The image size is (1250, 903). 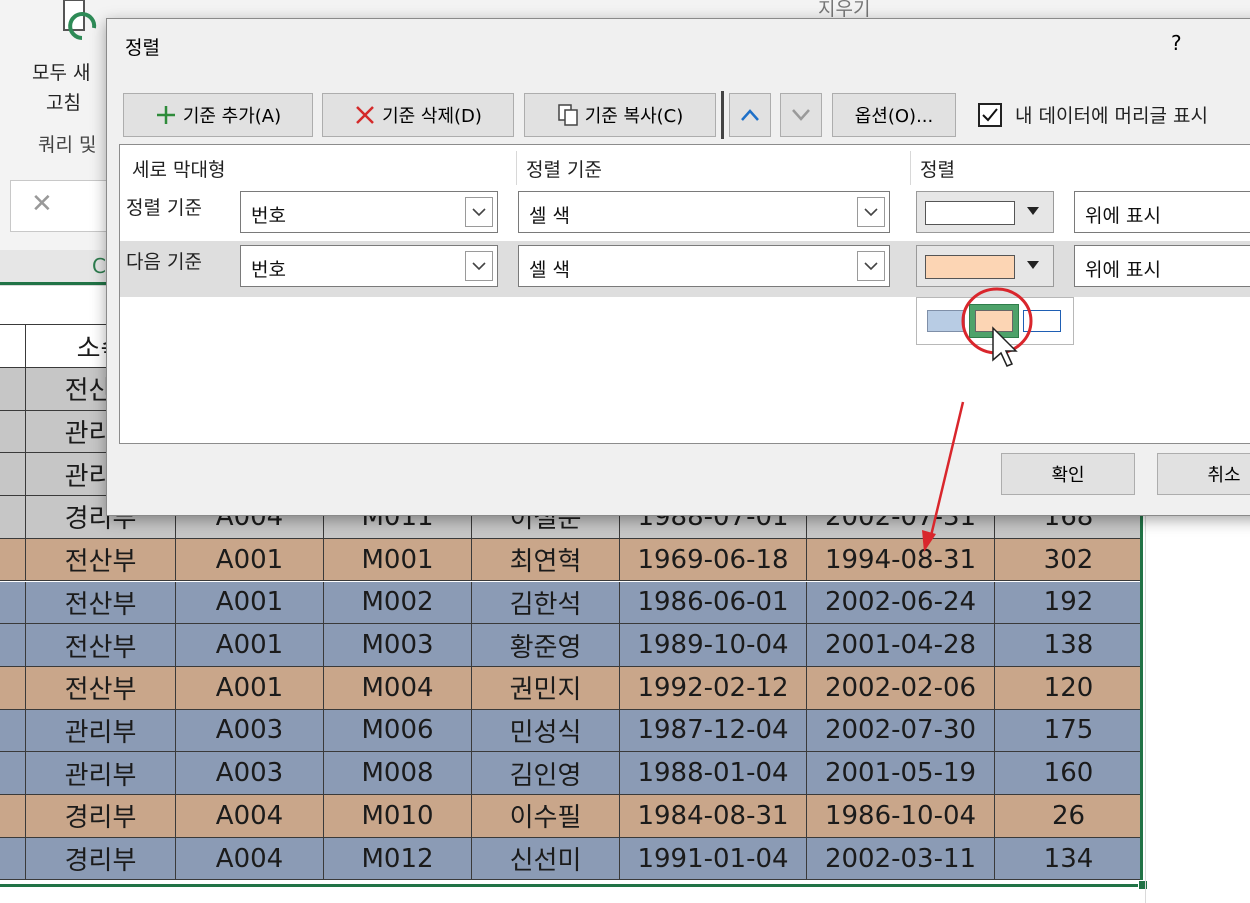 I want to click on mouse-cursor-icon, so click(x=1005, y=346).